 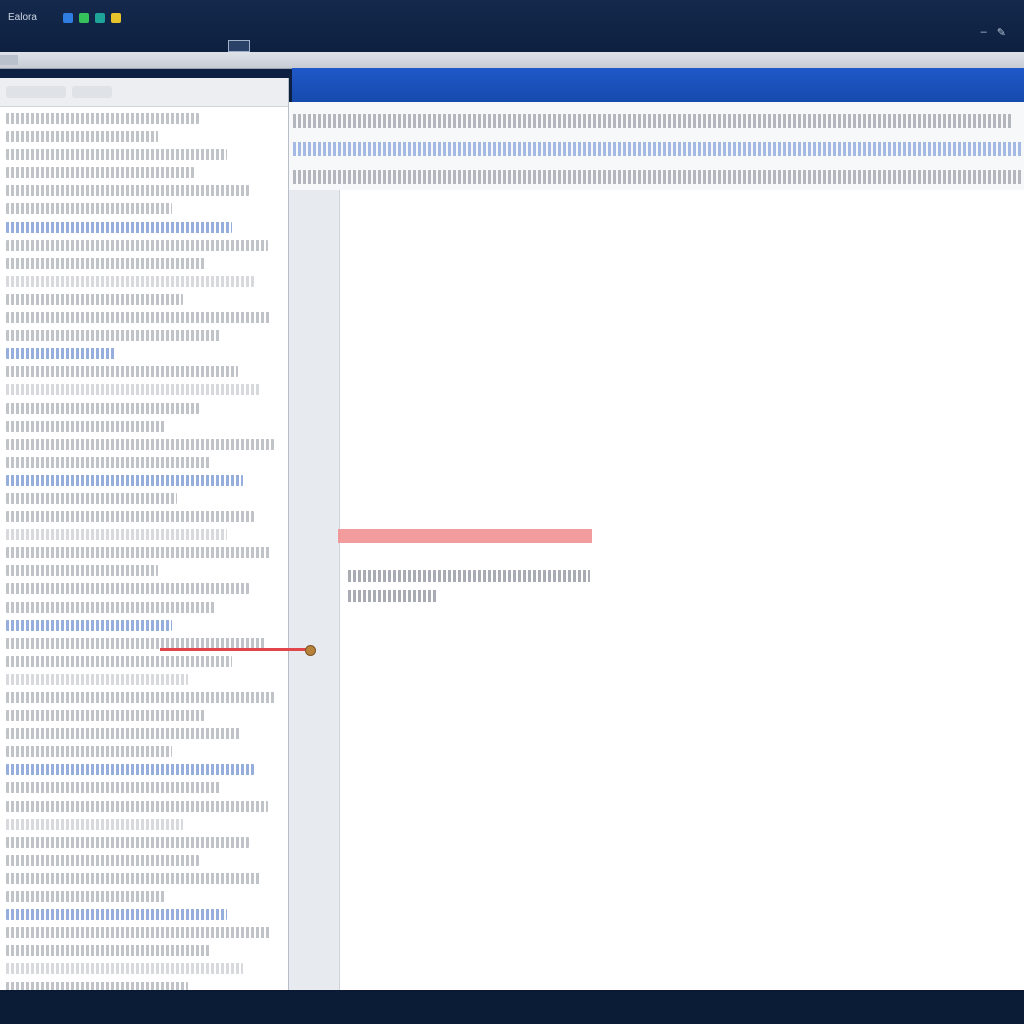 I want to click on browser-toolbar, so click(x=512, y=60).